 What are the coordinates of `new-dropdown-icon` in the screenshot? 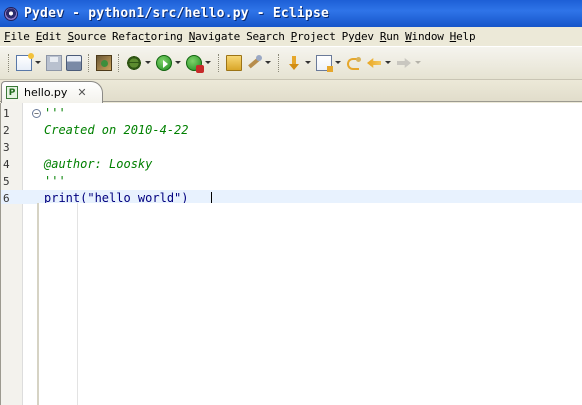 It's located at (37, 63).